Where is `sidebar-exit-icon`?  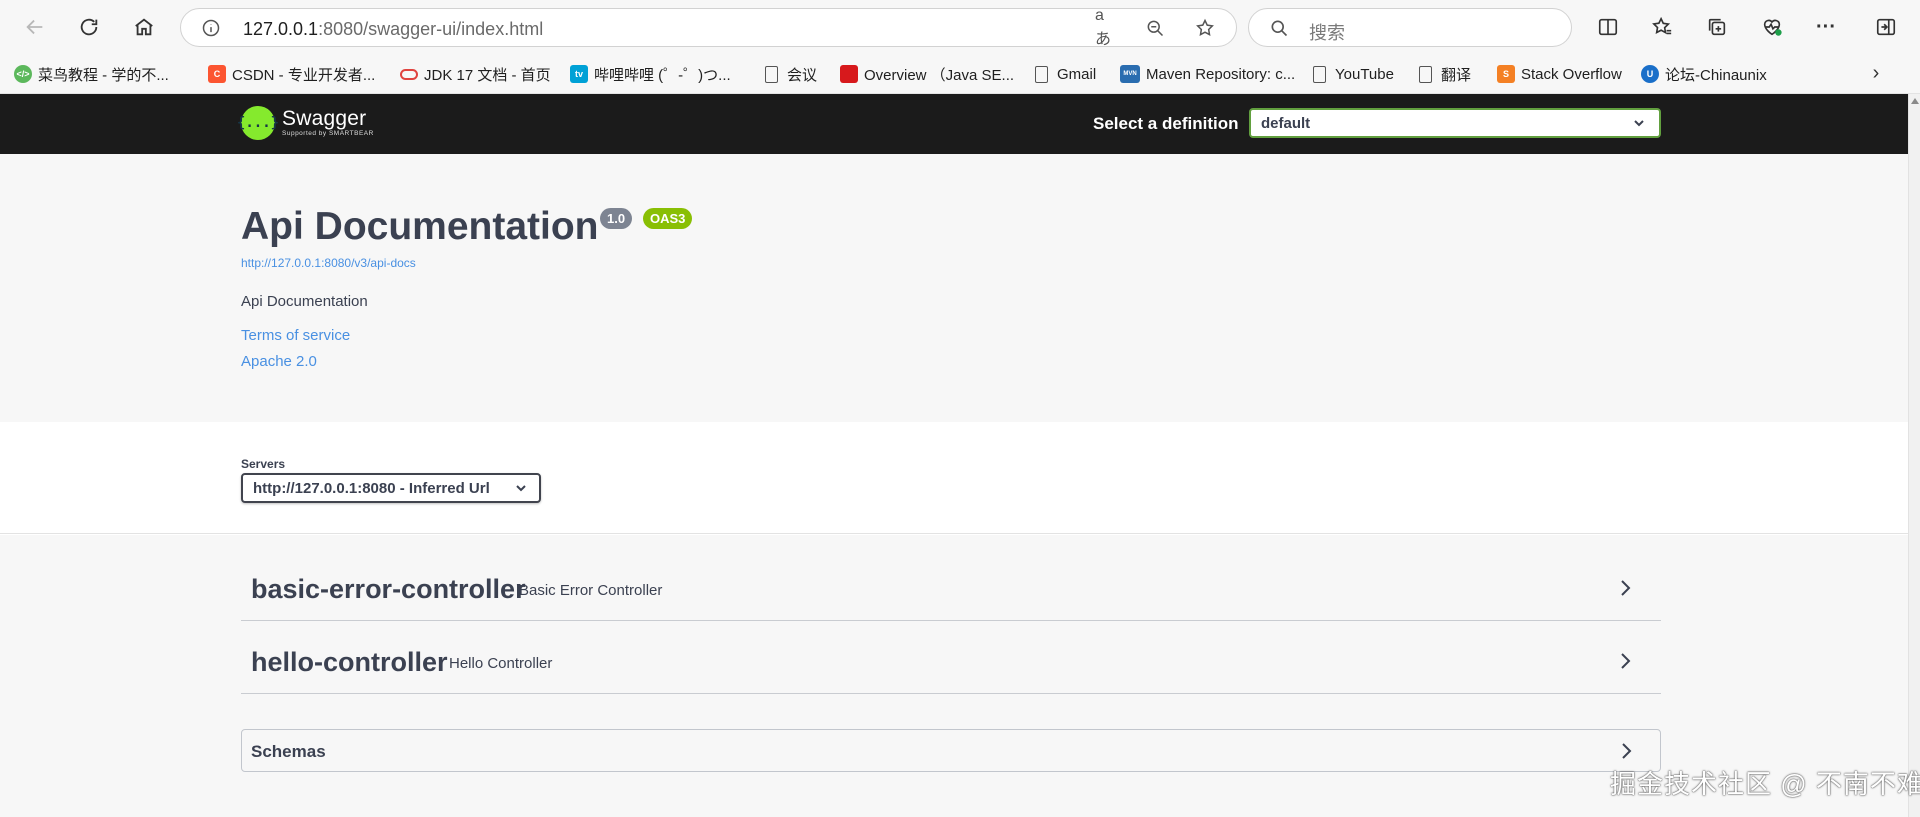 sidebar-exit-icon is located at coordinates (1886, 27).